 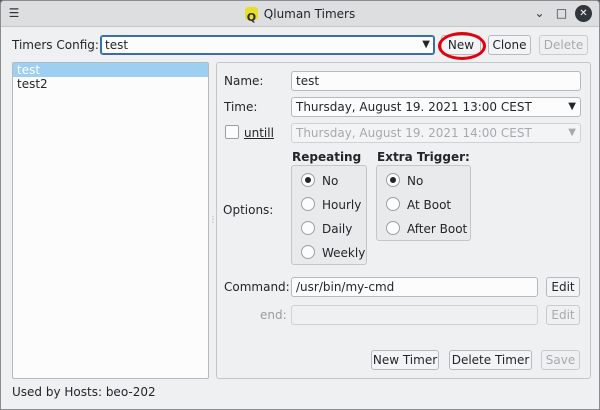 I want to click on app-logo-icon, so click(x=251, y=18).